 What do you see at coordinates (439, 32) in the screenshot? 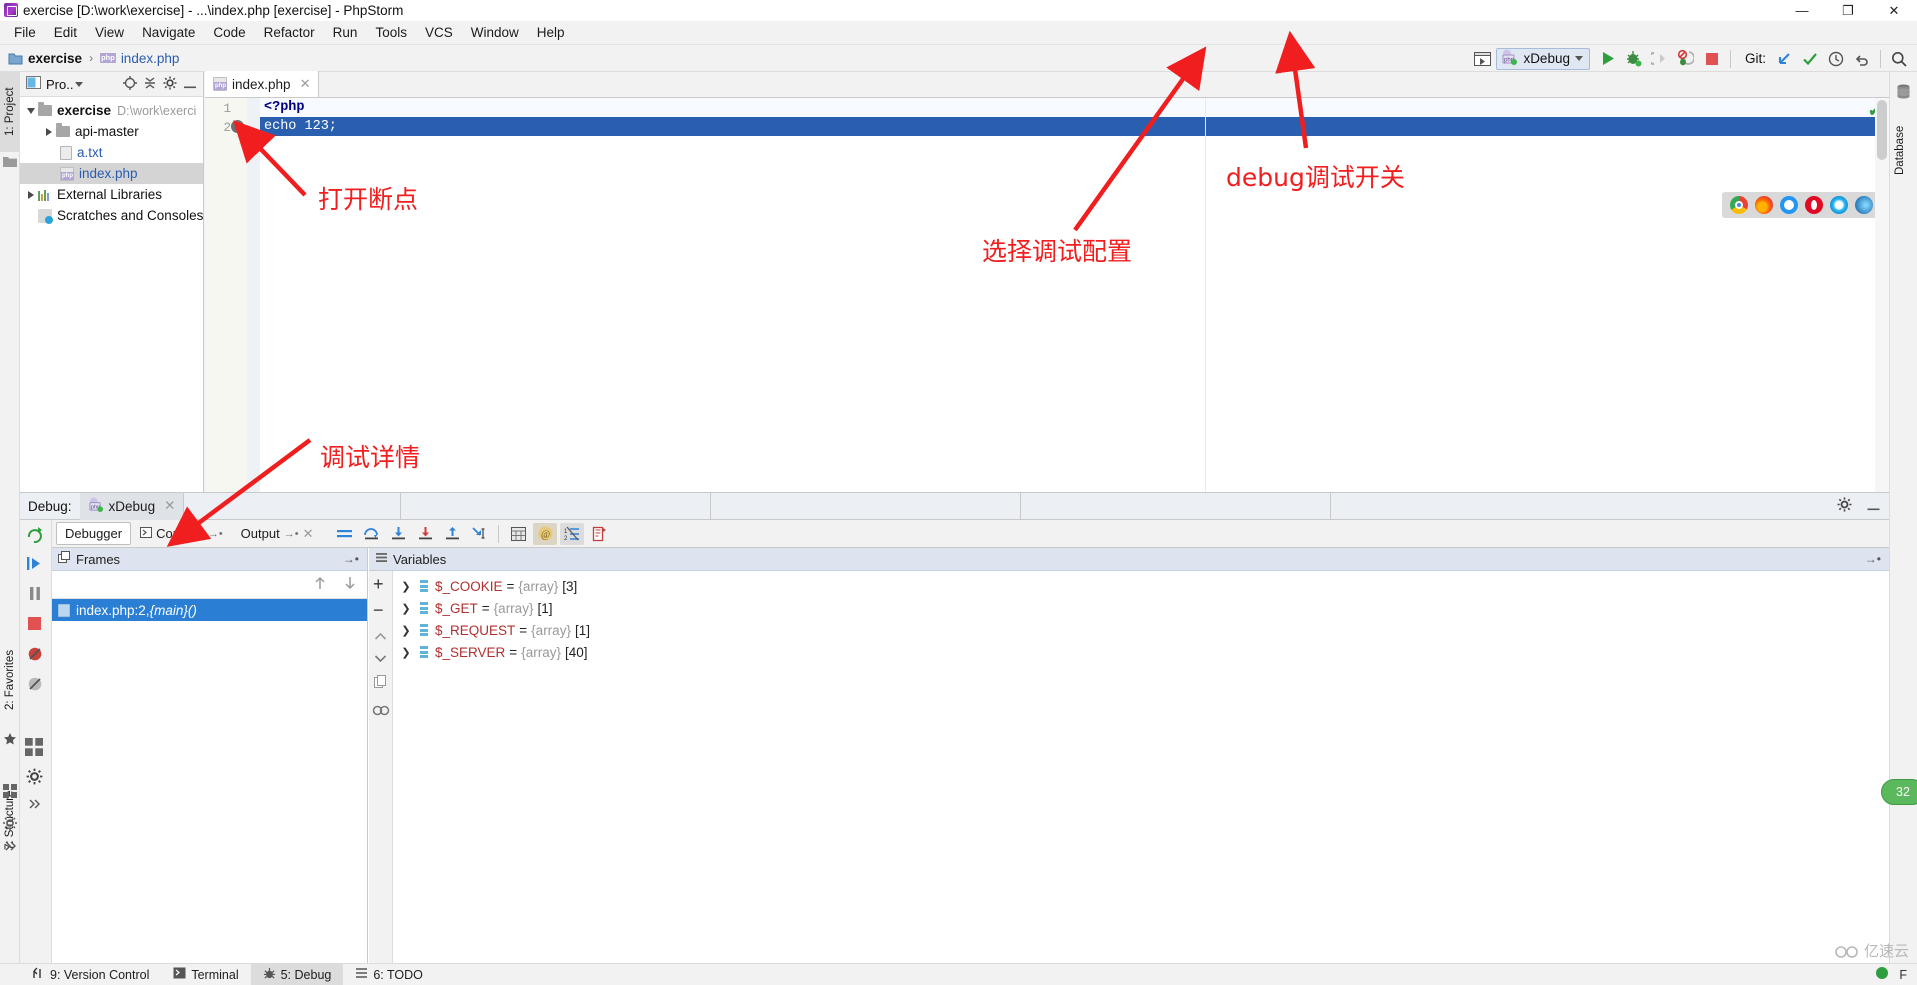
I see `menu-vcs: VCS` at bounding box center [439, 32].